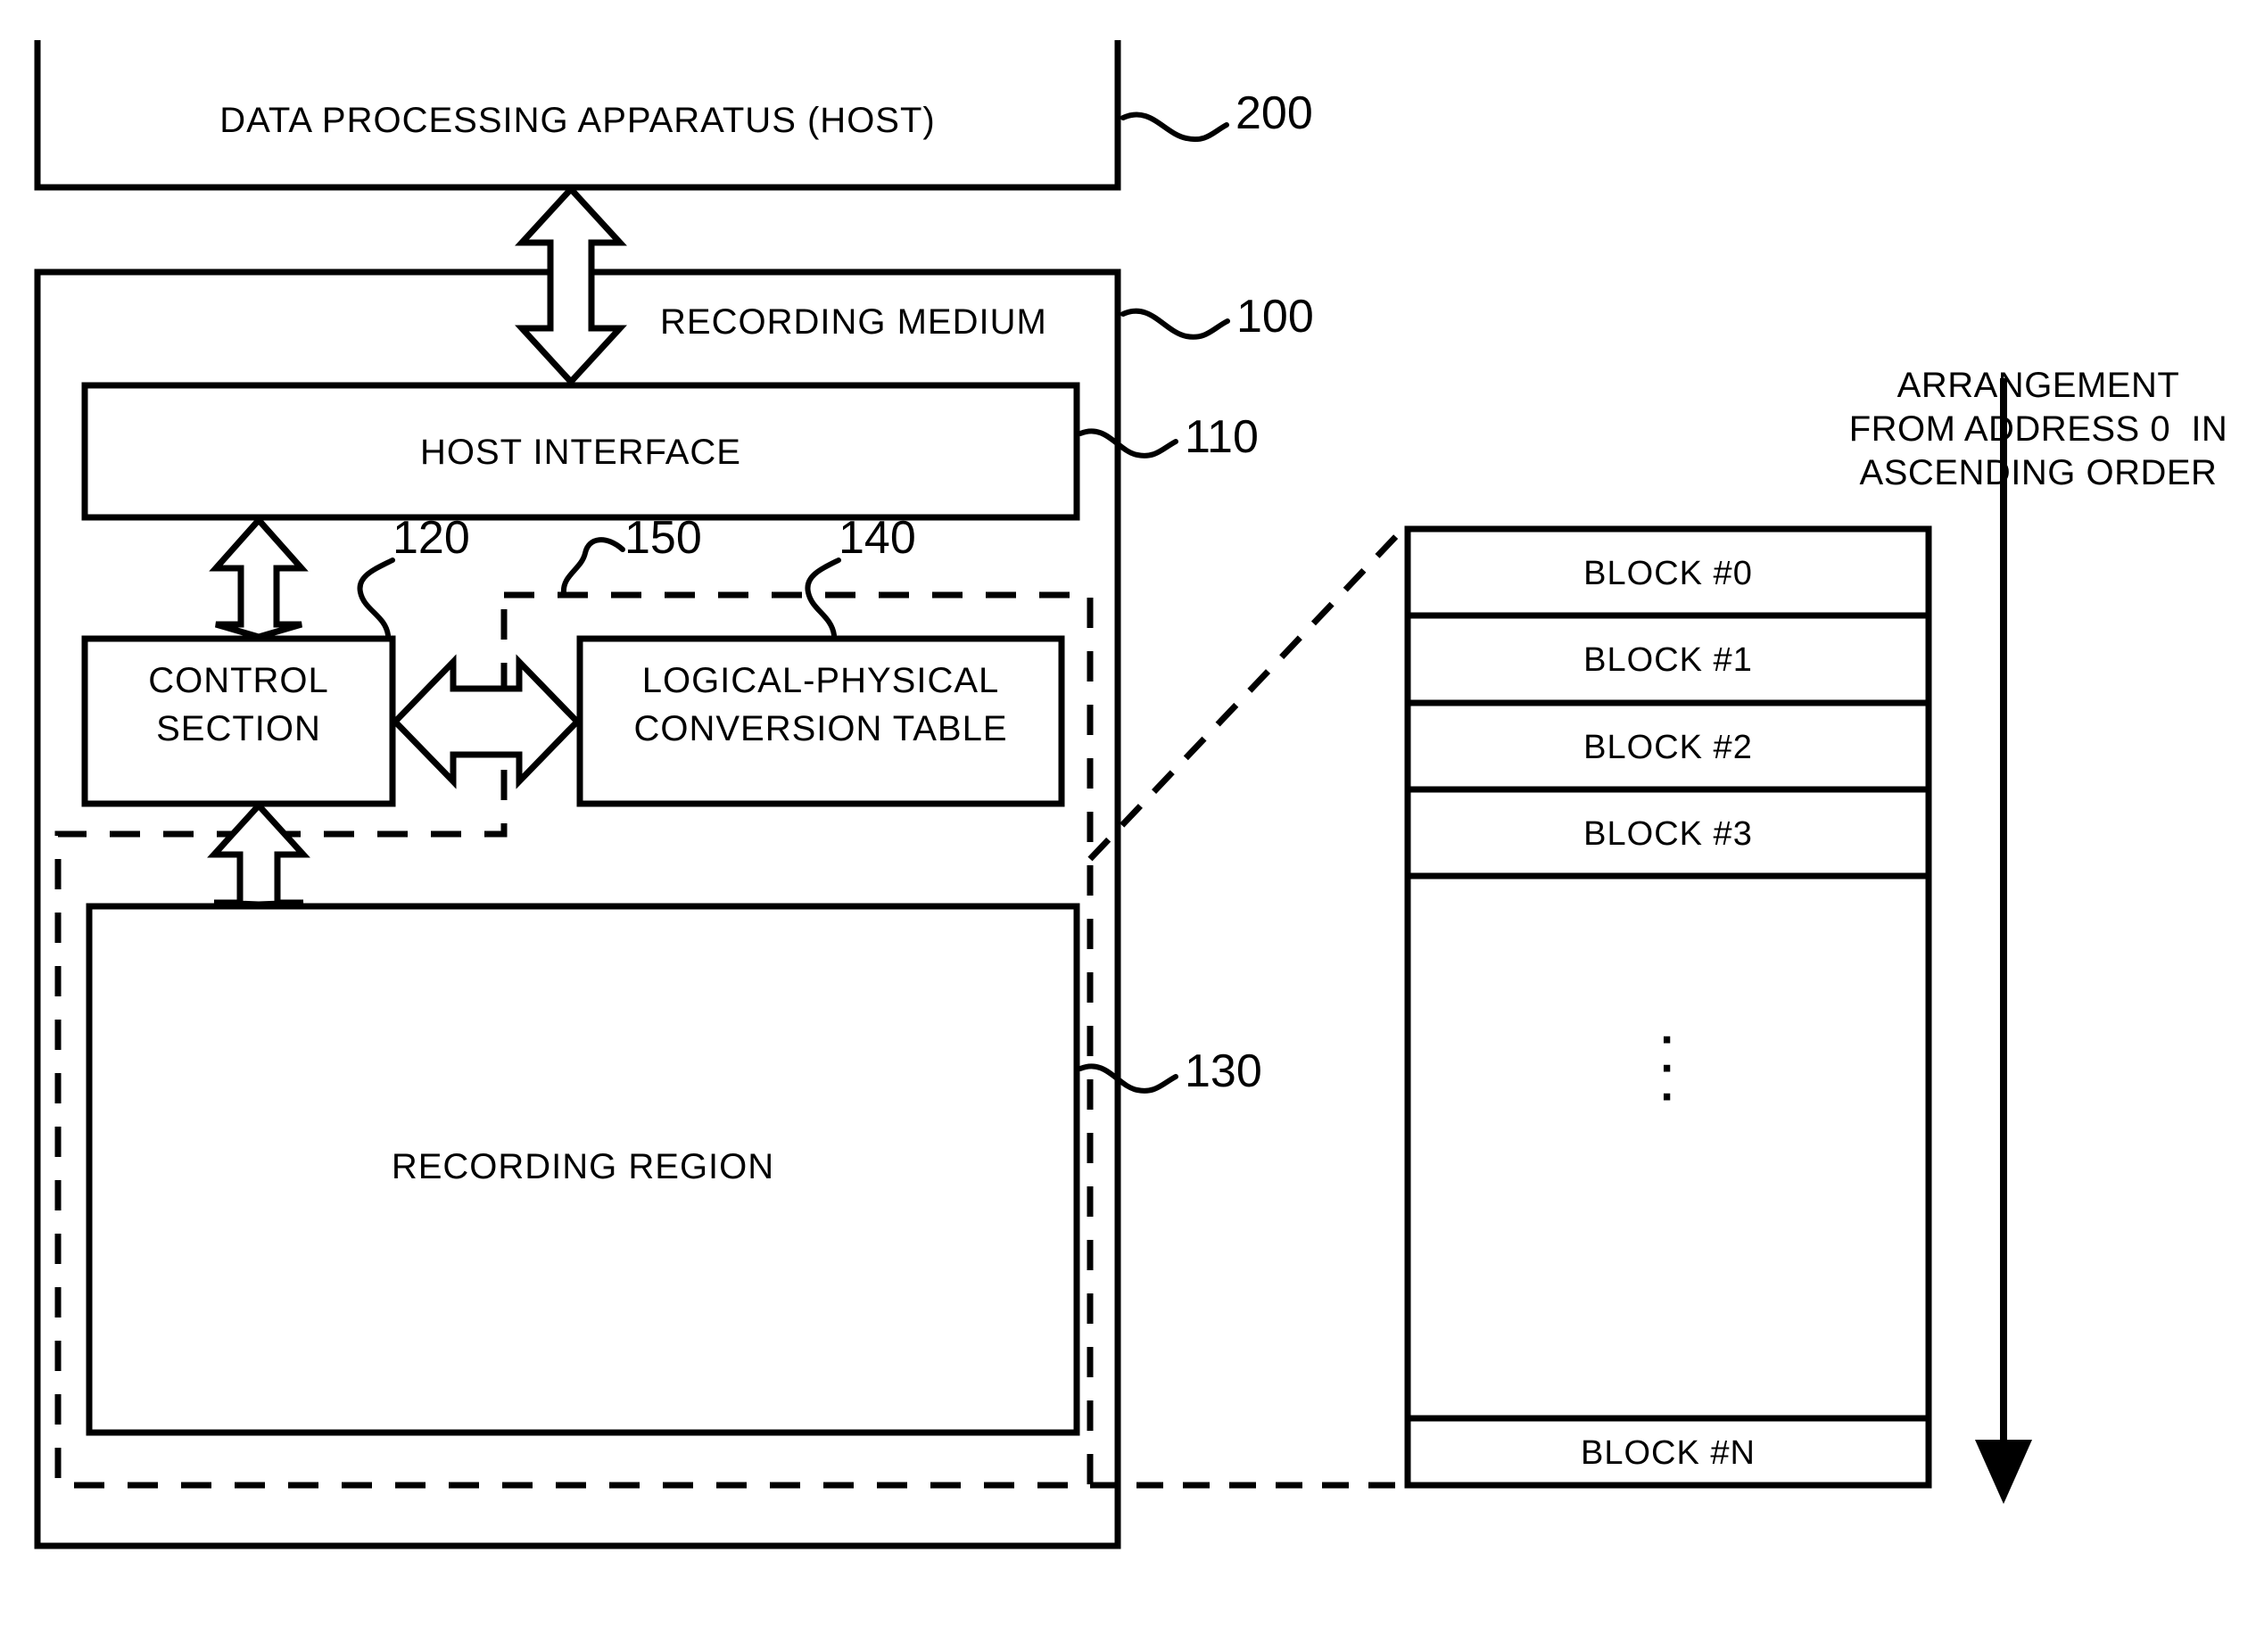 The width and height of the screenshot is (2256, 1652). I want to click on conversion-table-label-line1: LOGICAL-PHYSICAL, so click(821, 680).